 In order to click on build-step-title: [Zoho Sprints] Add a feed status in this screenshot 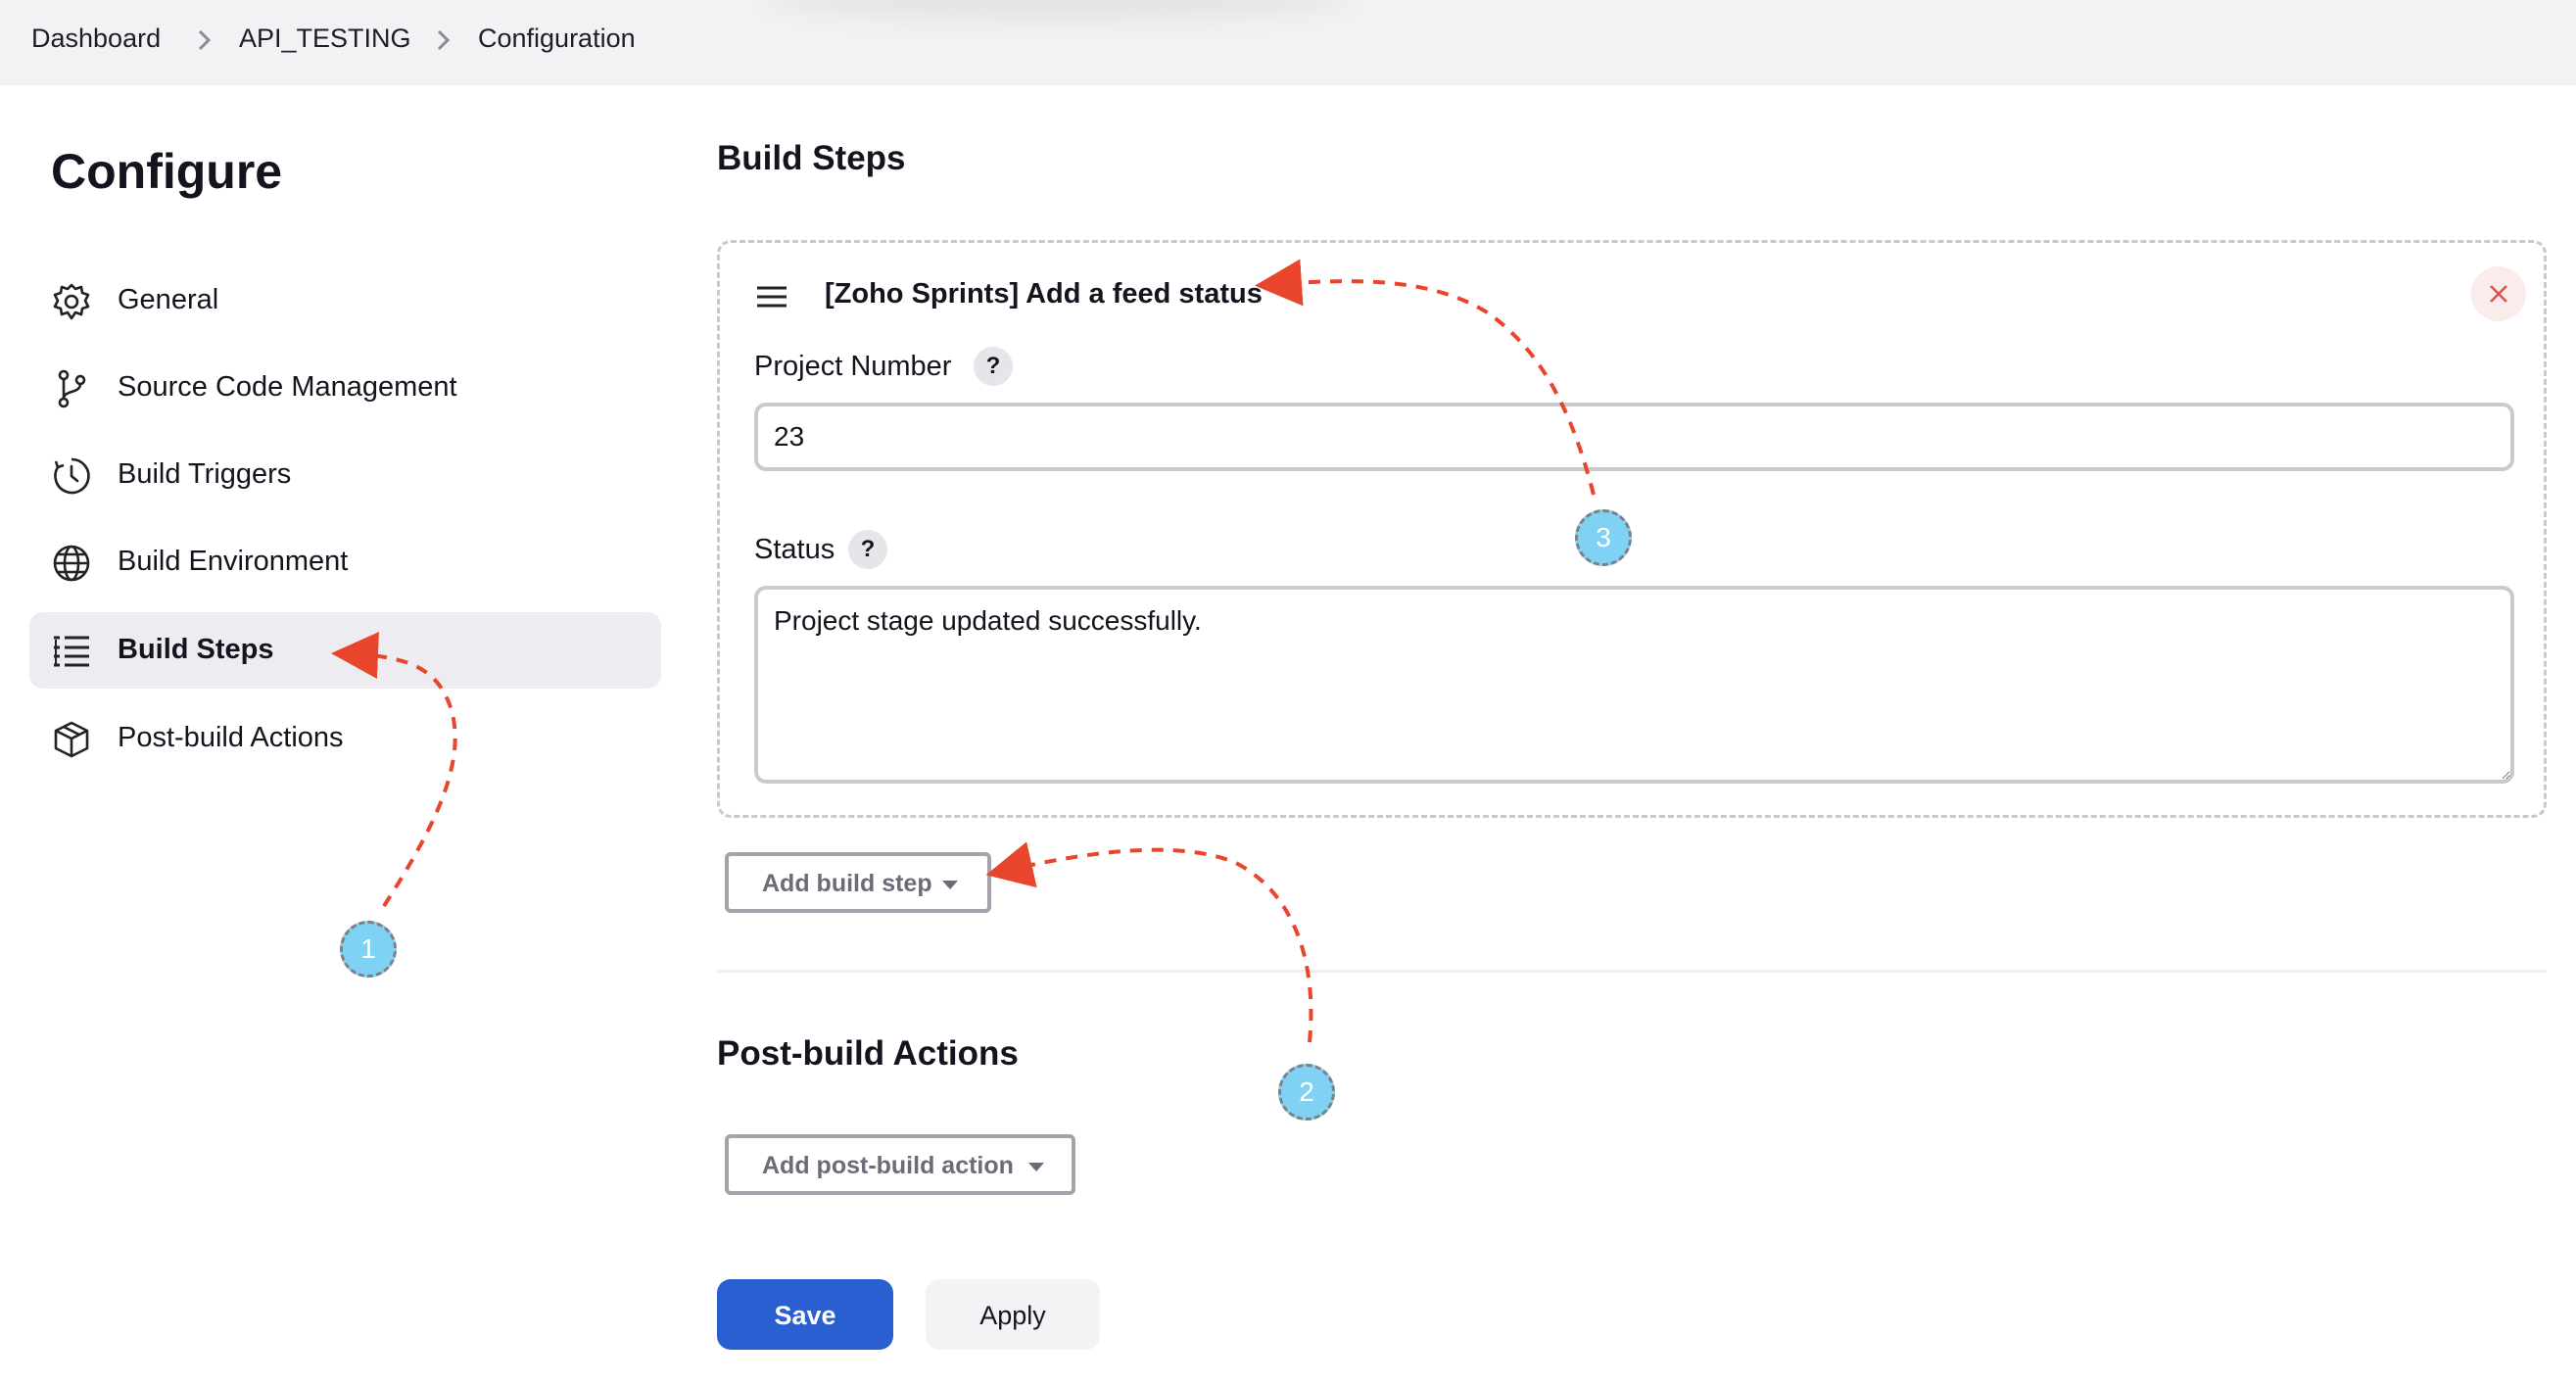, I will do `click(1044, 294)`.